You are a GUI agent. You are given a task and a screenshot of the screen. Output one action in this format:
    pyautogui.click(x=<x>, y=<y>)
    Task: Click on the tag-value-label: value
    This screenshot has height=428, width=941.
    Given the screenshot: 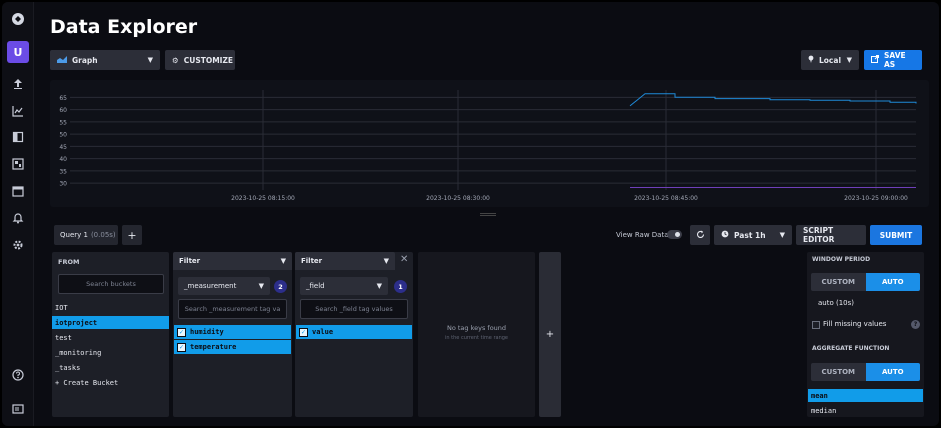 What is the action you would take?
    pyautogui.click(x=323, y=332)
    